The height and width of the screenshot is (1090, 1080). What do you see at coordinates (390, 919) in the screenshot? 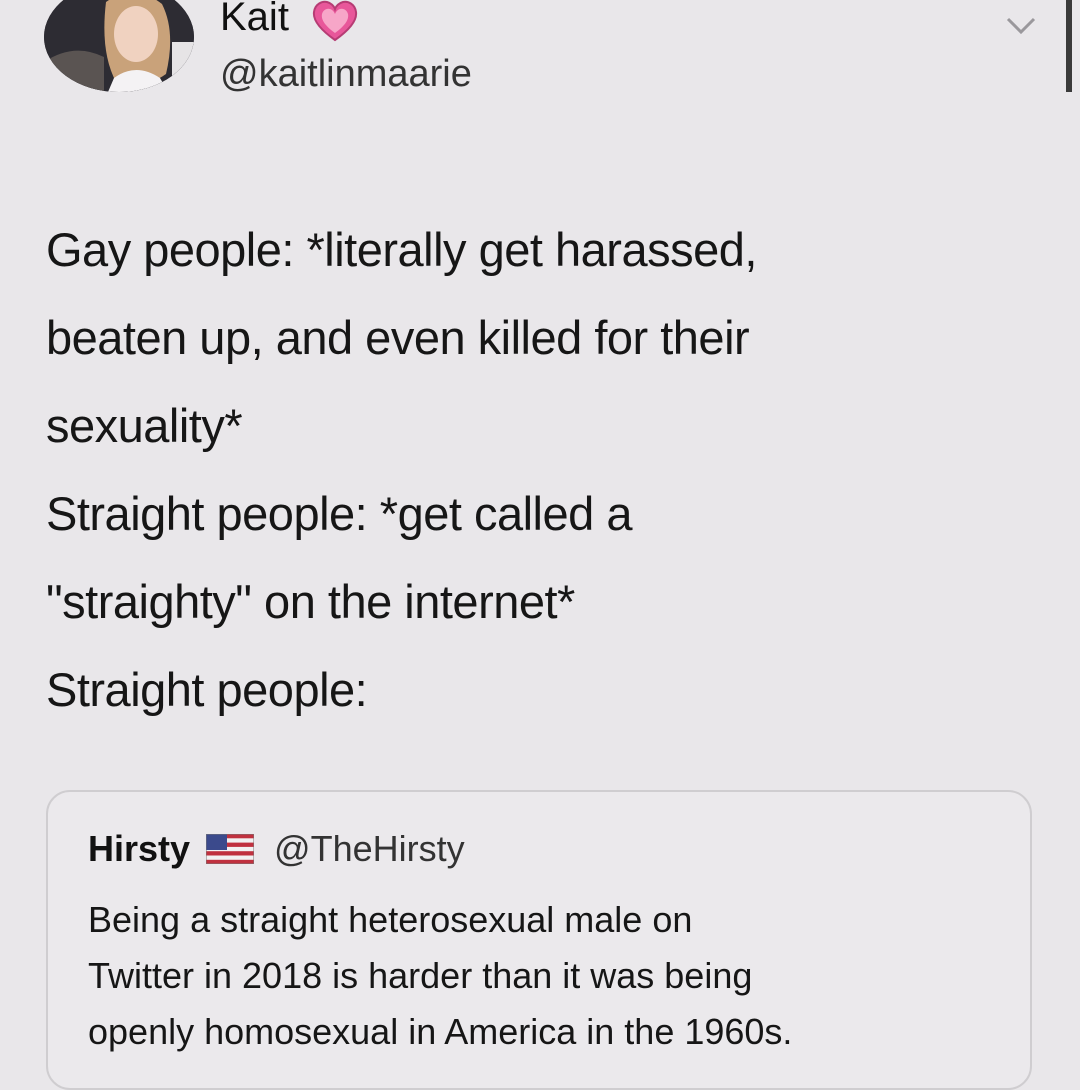
I see `quoted-text-line: Being a straight heterosexual male on` at bounding box center [390, 919].